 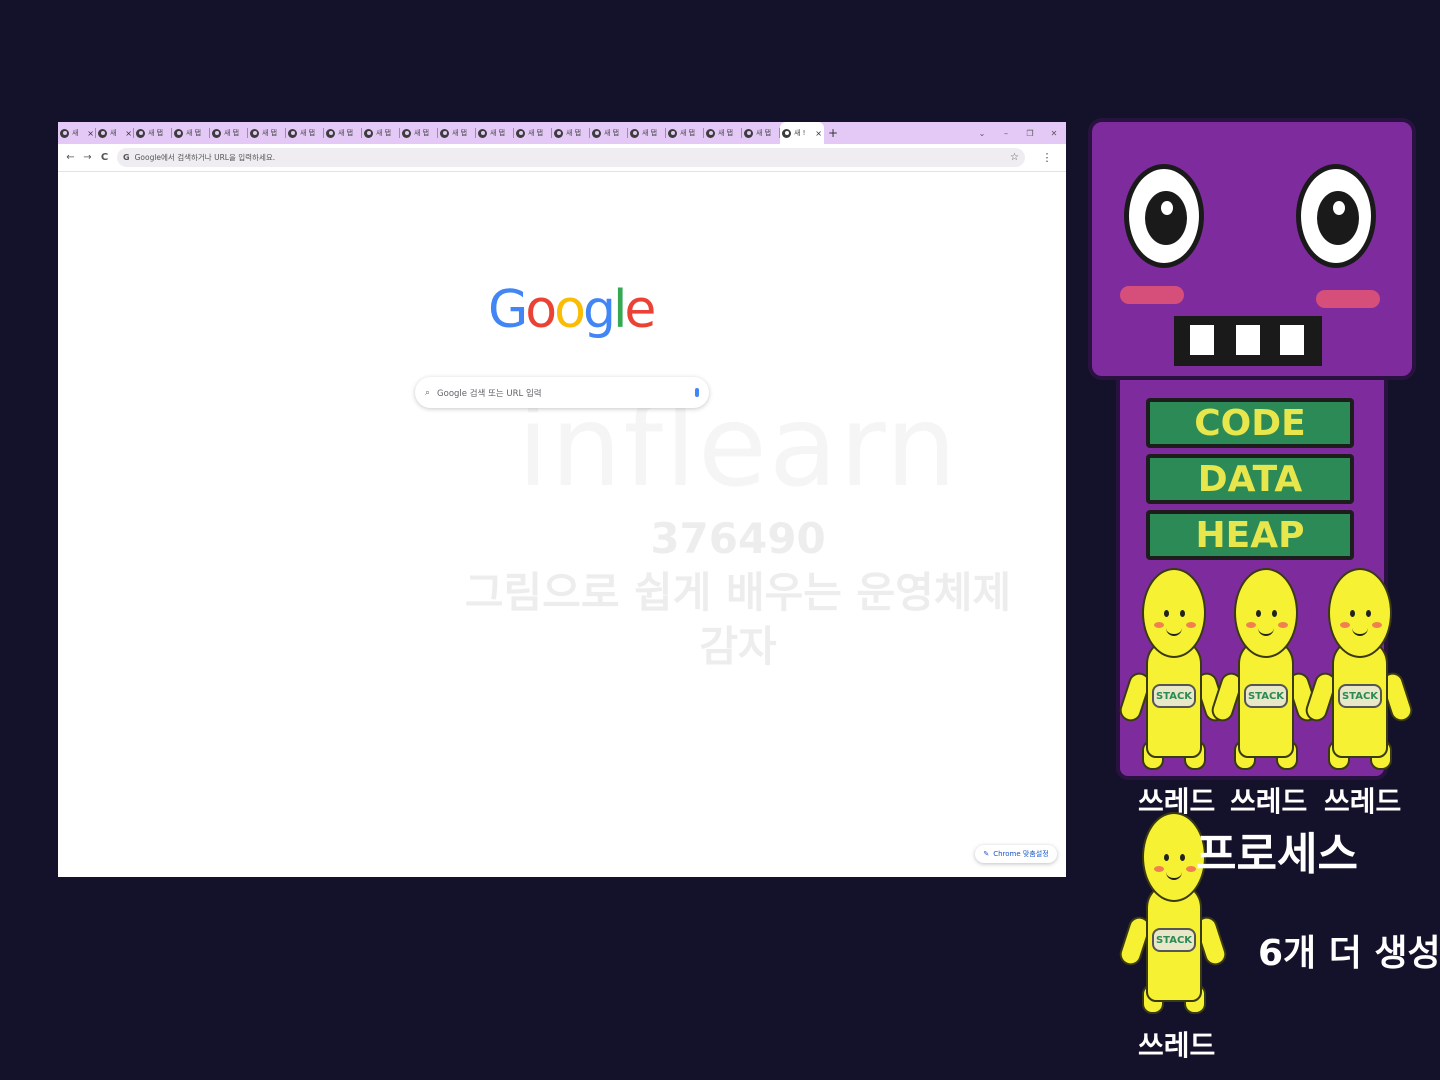 I want to click on chrome-menu-icon: ⋮, so click(x=1047, y=157).